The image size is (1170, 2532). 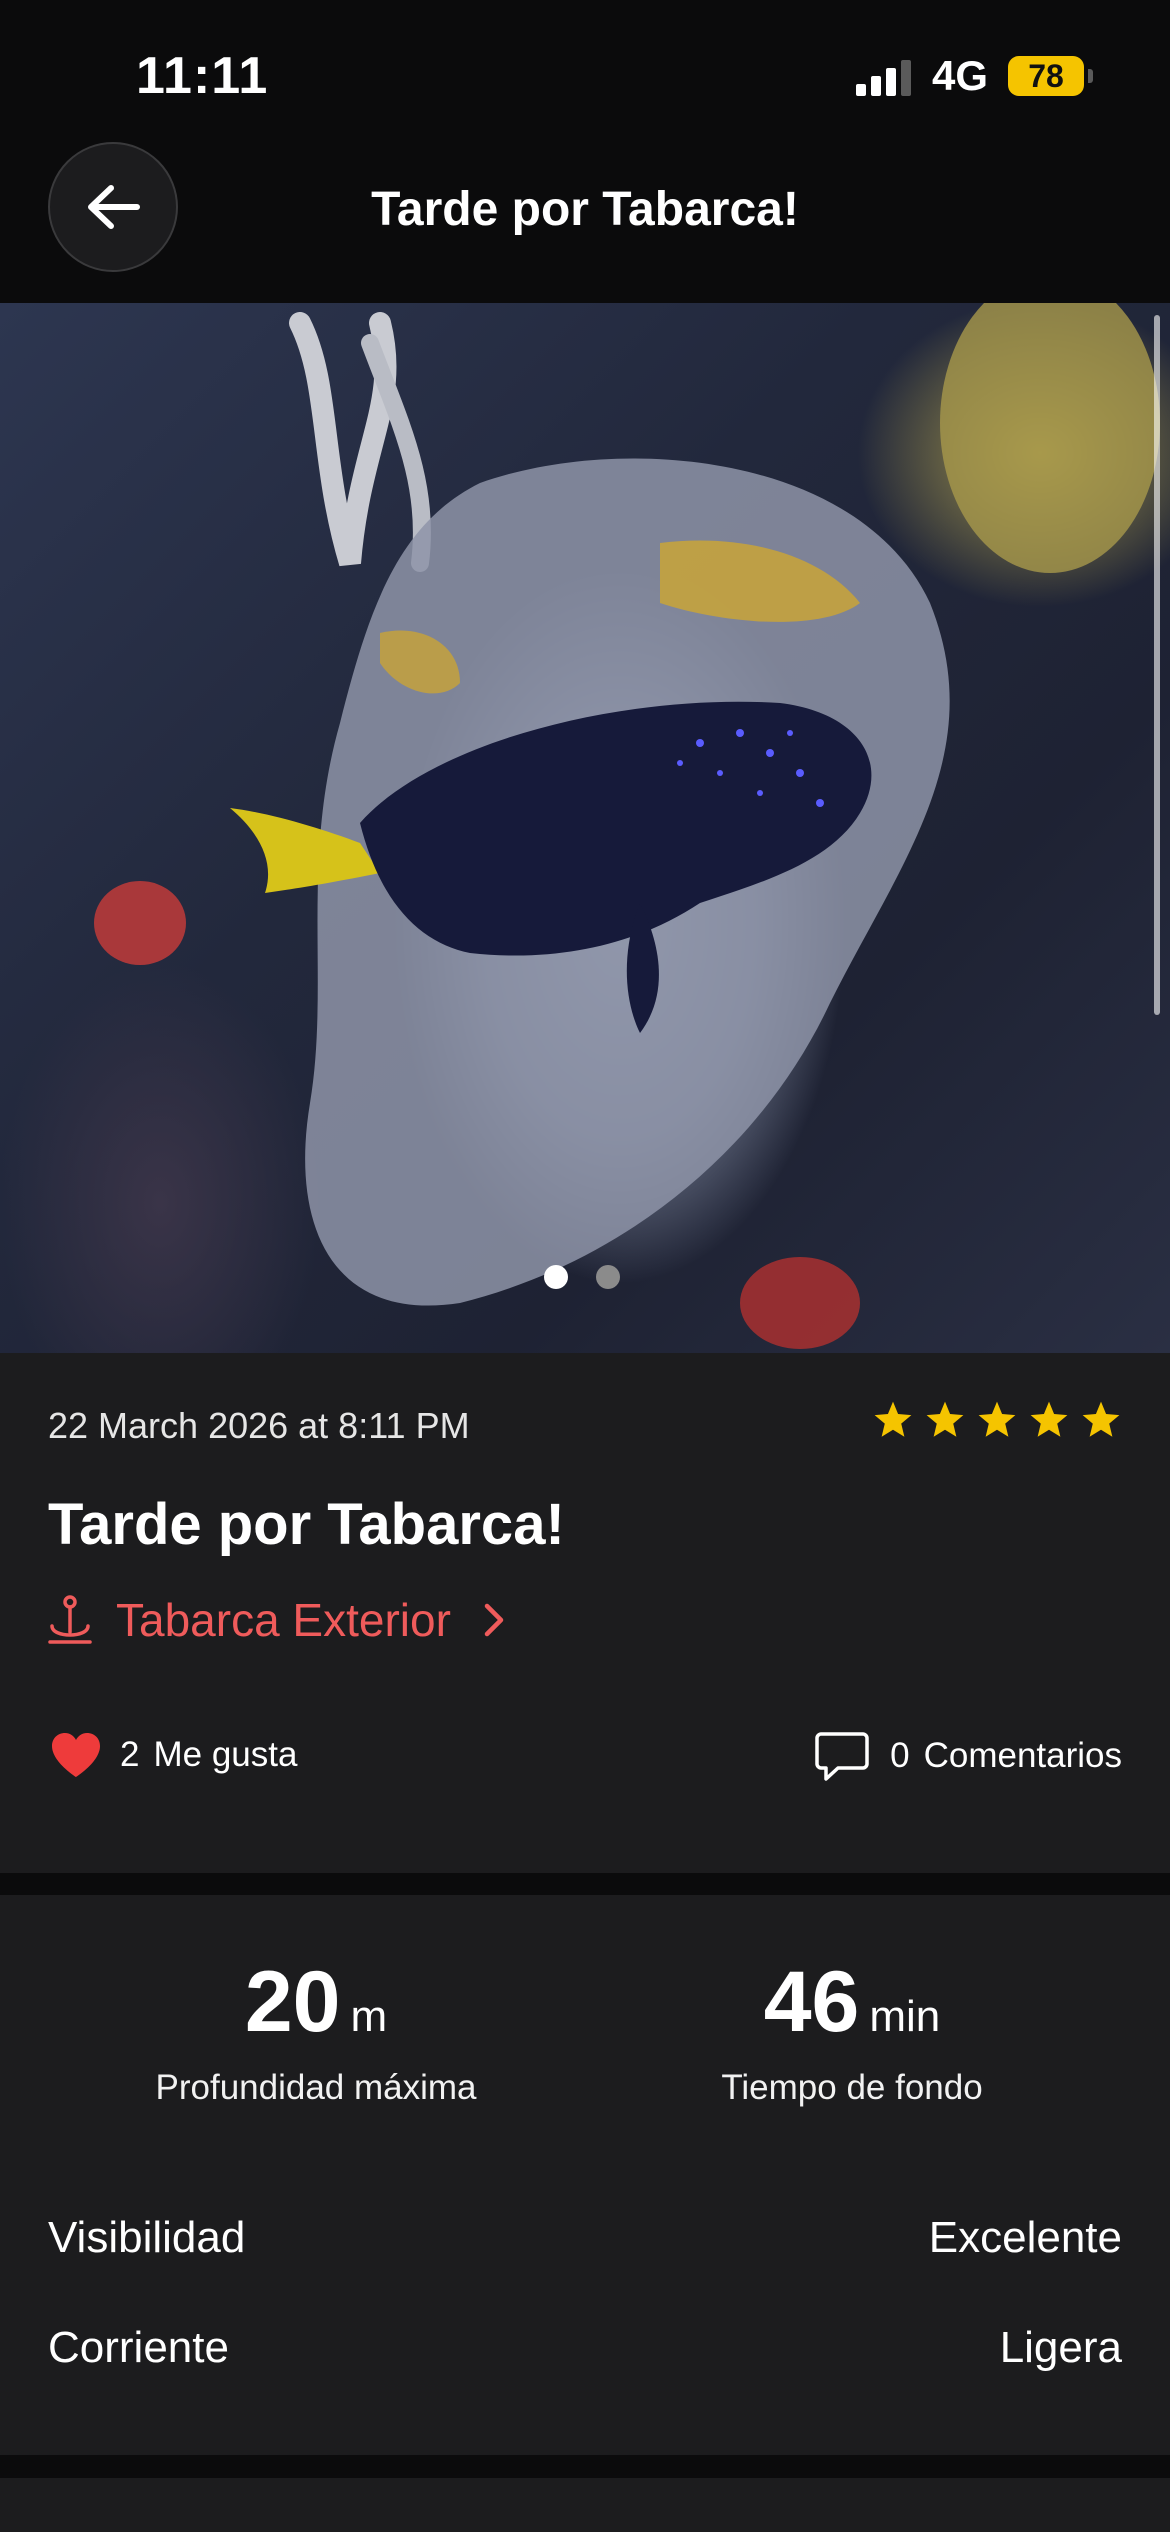 What do you see at coordinates (225, 1754) in the screenshot?
I see `likes-label: Me gusta` at bounding box center [225, 1754].